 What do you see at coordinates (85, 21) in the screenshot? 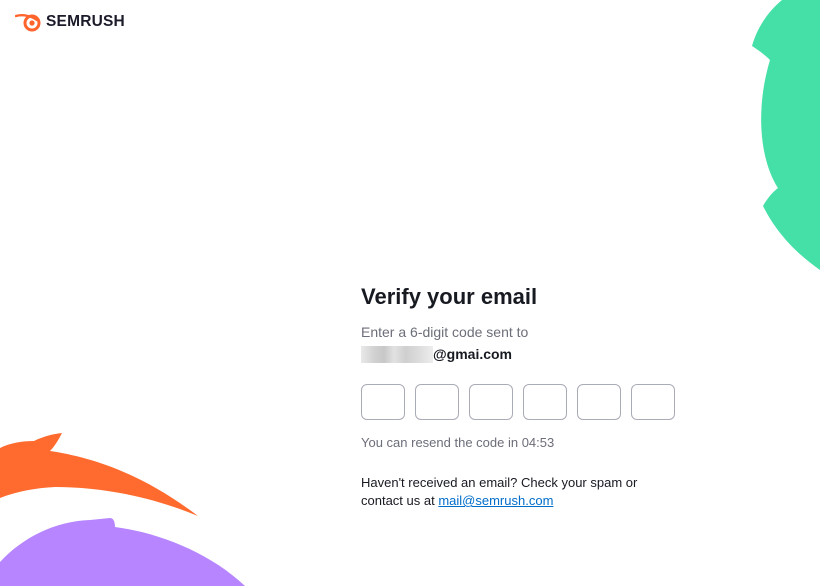
I see `logo-text: SEMRUSH` at bounding box center [85, 21].